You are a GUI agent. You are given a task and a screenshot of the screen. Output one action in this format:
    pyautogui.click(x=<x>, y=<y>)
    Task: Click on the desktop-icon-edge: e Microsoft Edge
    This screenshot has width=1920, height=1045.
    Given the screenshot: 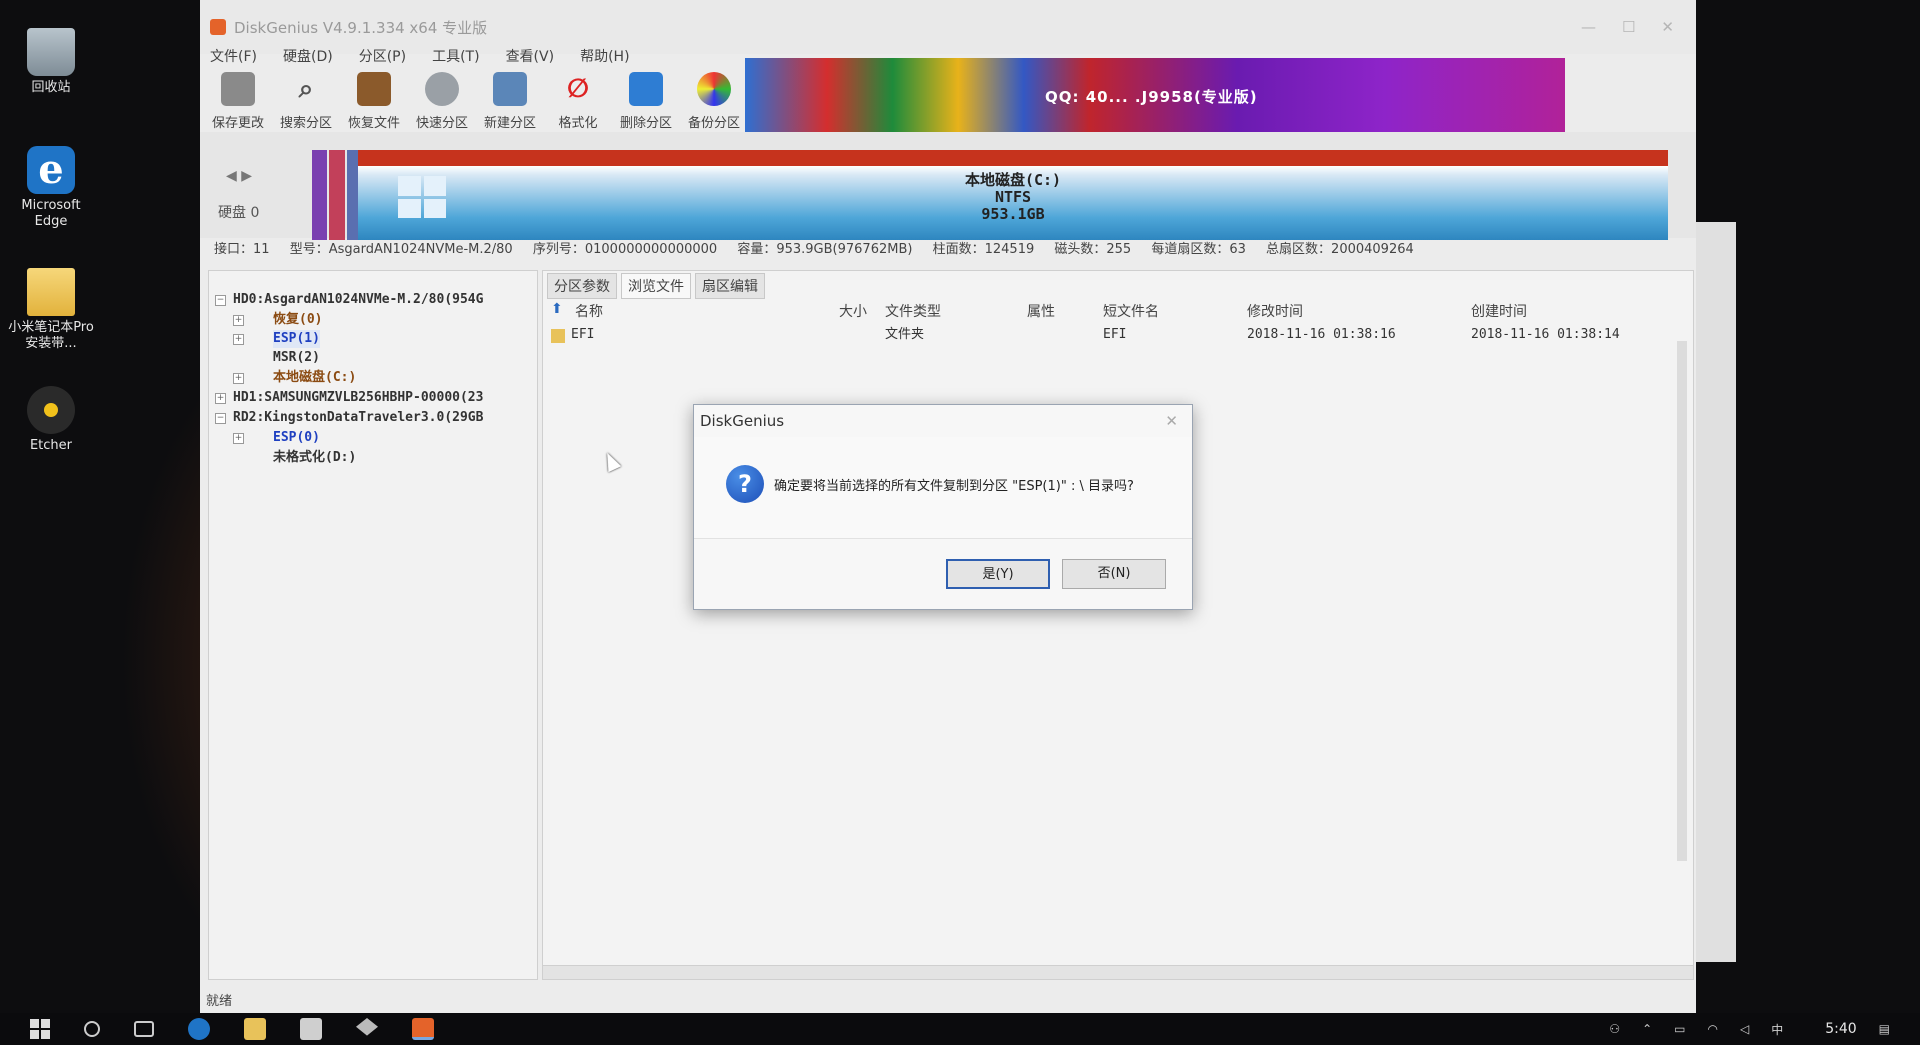 What is the action you would take?
    pyautogui.click(x=51, y=188)
    